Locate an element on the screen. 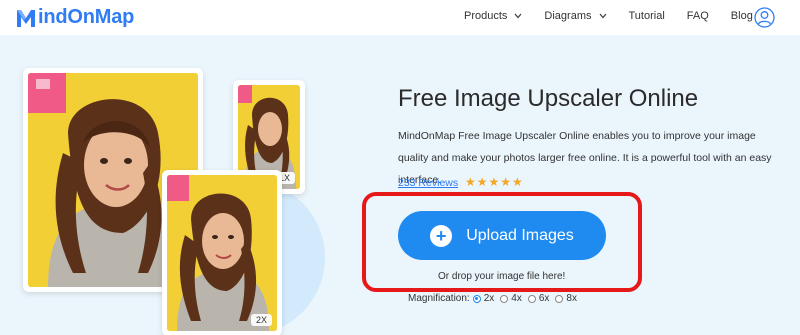  nav-faq-label: FAQ is located at coordinates (697, 16).